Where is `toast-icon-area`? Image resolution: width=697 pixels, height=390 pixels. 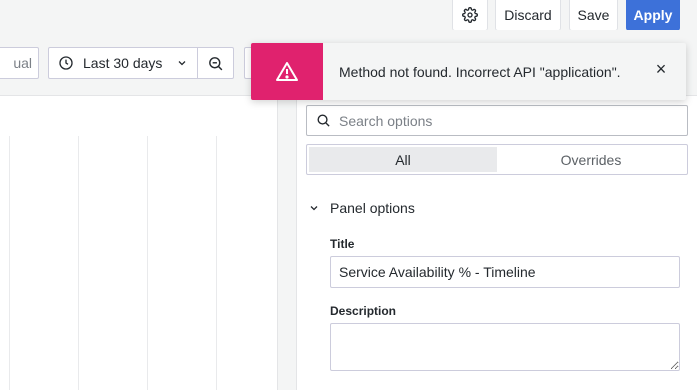 toast-icon-area is located at coordinates (287, 71).